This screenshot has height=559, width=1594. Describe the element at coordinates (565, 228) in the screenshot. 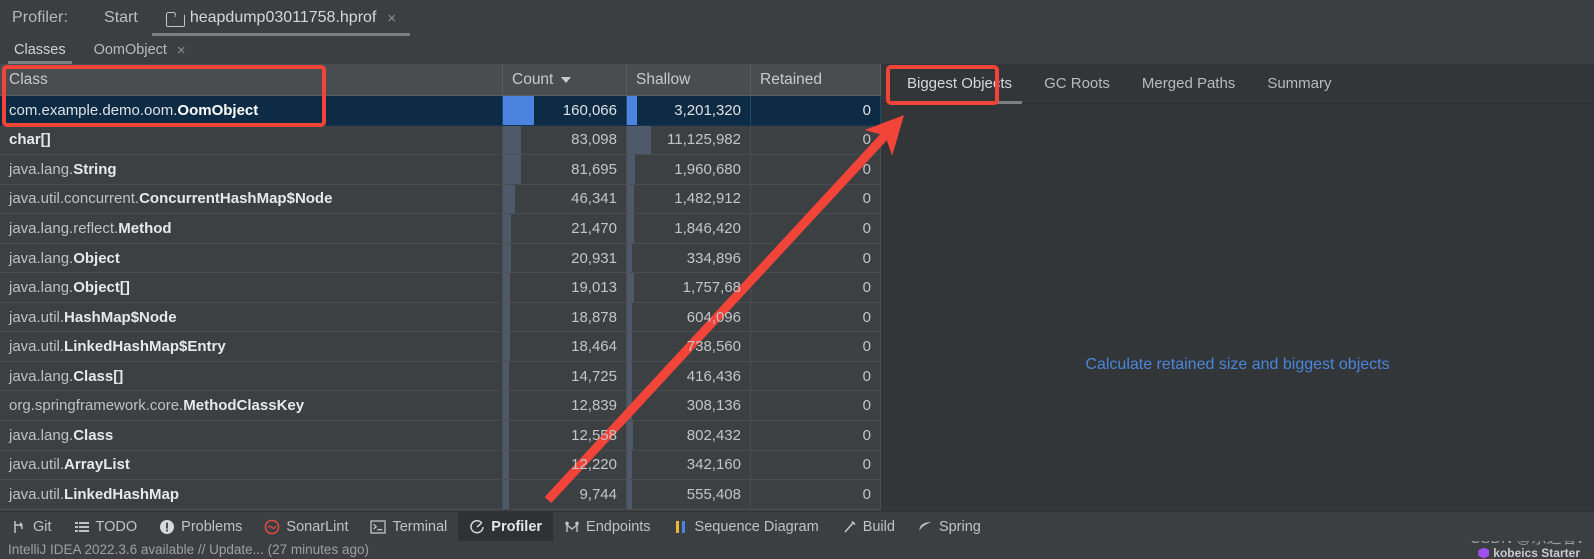

I see `cell-count: 21,470` at that location.